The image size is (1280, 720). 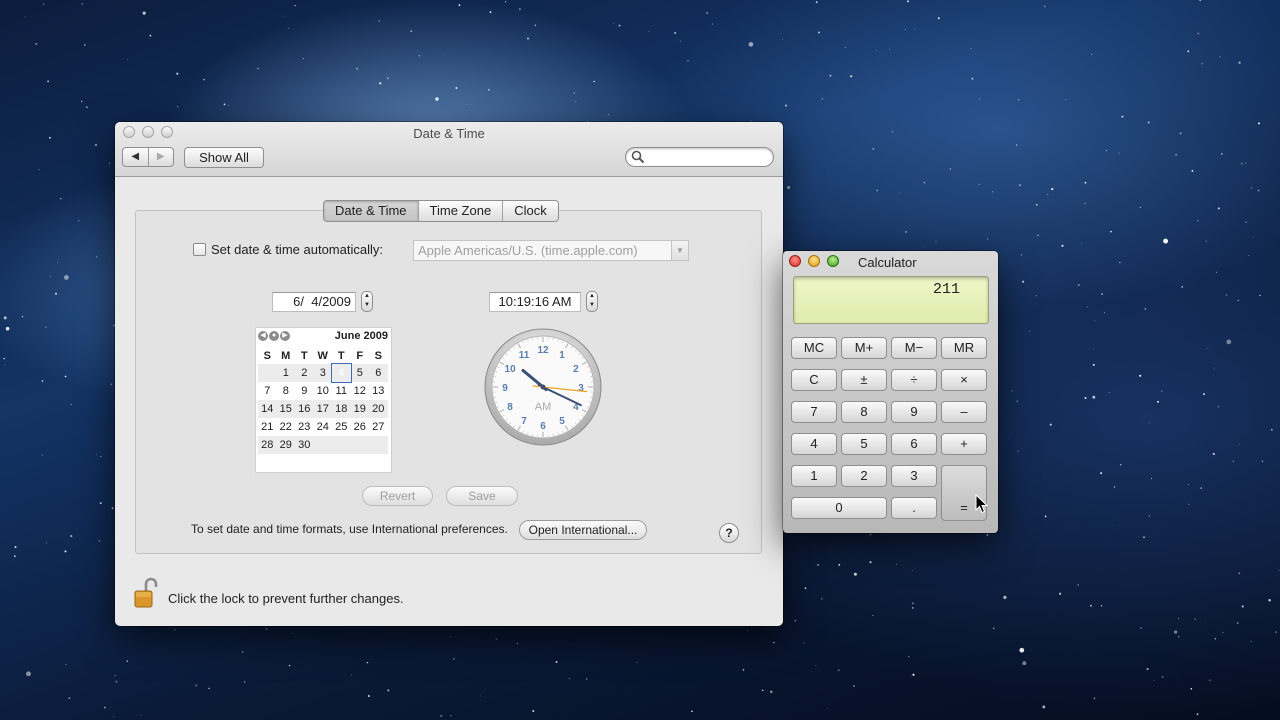 What do you see at coordinates (341, 373) in the screenshot?
I see `calendar-day-selected: 4` at bounding box center [341, 373].